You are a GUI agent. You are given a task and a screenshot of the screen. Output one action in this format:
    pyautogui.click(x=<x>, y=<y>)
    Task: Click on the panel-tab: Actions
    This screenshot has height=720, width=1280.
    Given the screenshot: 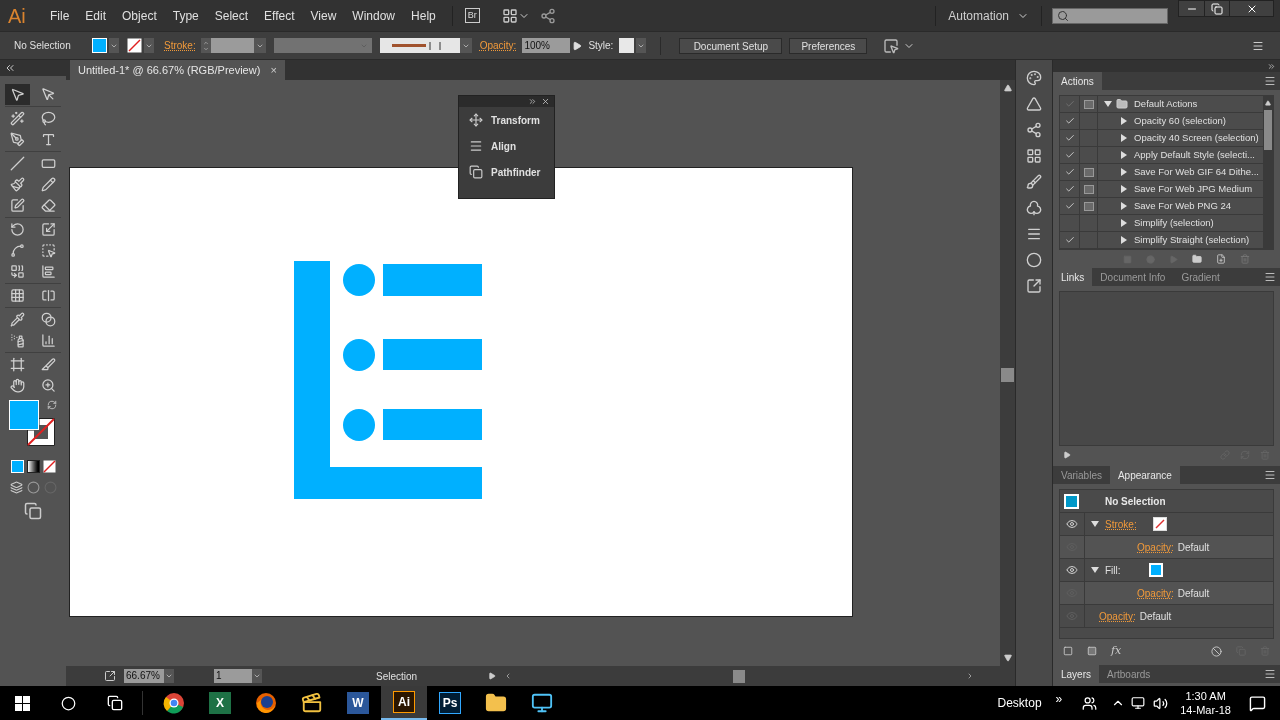 What is the action you would take?
    pyautogui.click(x=1077, y=81)
    